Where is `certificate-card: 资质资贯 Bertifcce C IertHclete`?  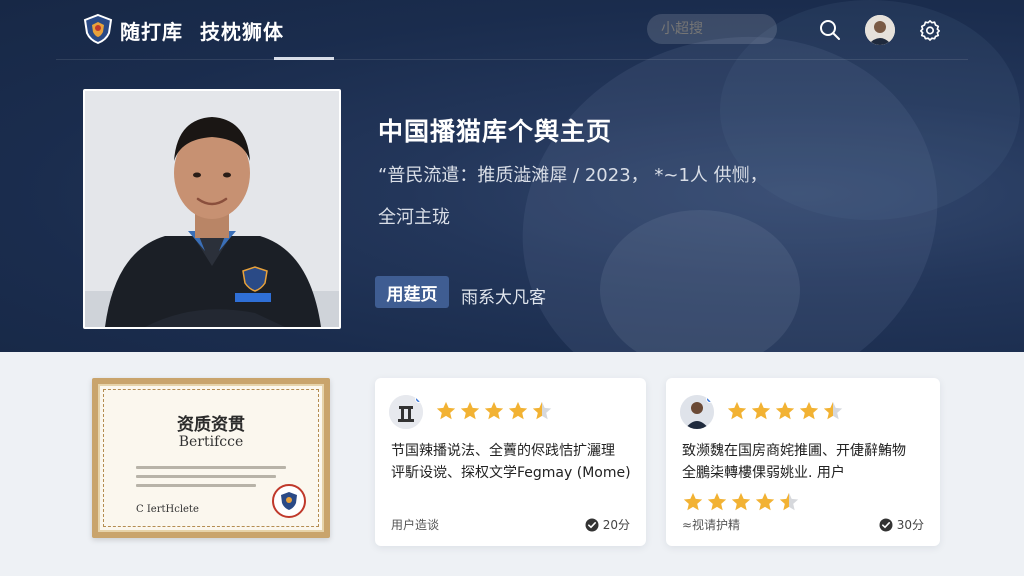
certificate-card: 资质资贯 Bertifcce C IertHclete is located at coordinates (211, 458).